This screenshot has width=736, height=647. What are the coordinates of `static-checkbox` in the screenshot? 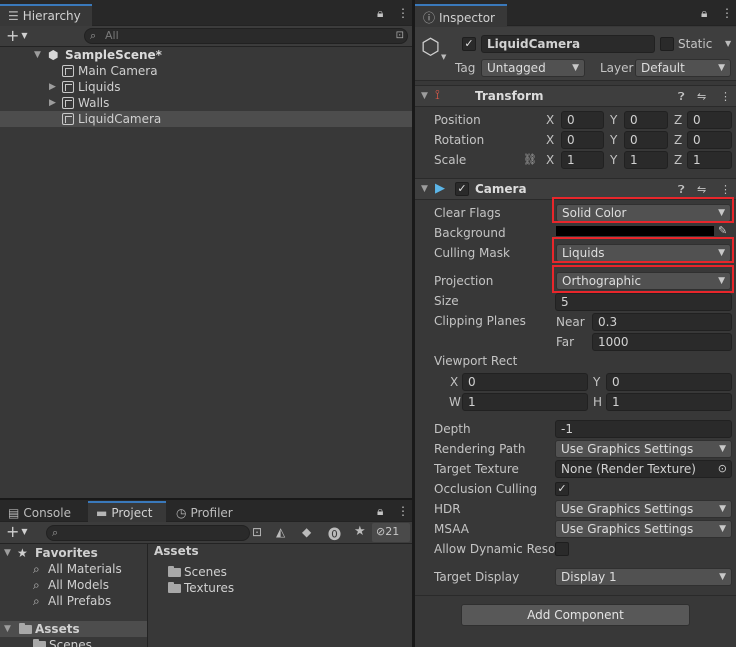 It's located at (667, 44).